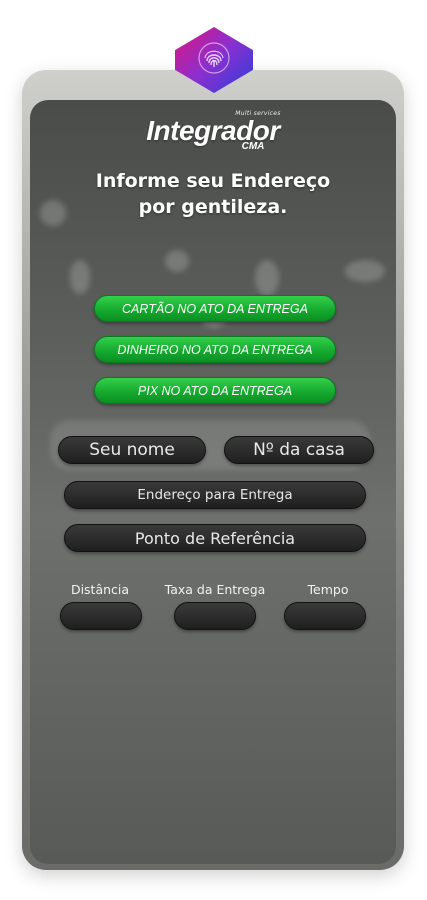 Image resolution: width=427 pixels, height=900 pixels. Describe the element at coordinates (215, 390) in the screenshot. I see `pay-pix-button: PIX NO ATO DA ENTREGA` at that location.